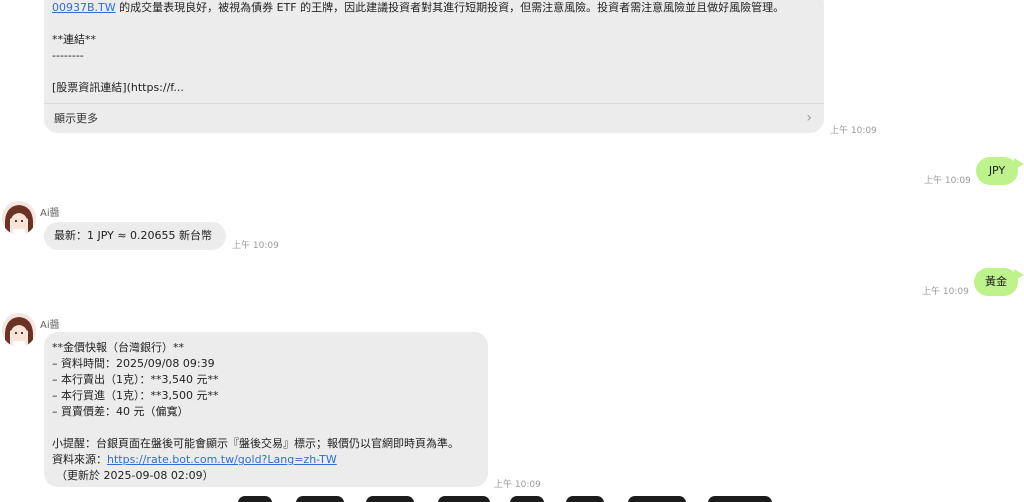 The width and height of the screenshot is (1024, 502). Describe the element at coordinates (434, 118) in the screenshot. I see `show-more-button: 顯示更多 ›` at that location.